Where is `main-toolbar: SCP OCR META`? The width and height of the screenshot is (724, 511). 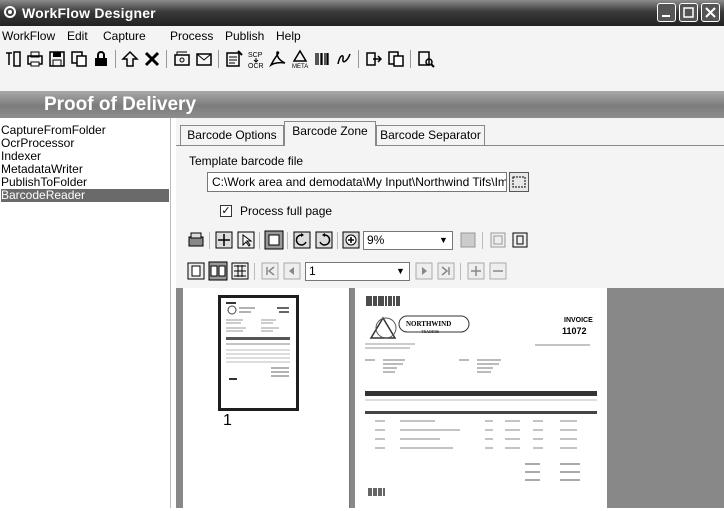
main-toolbar: SCP OCR META is located at coordinates (362, 59).